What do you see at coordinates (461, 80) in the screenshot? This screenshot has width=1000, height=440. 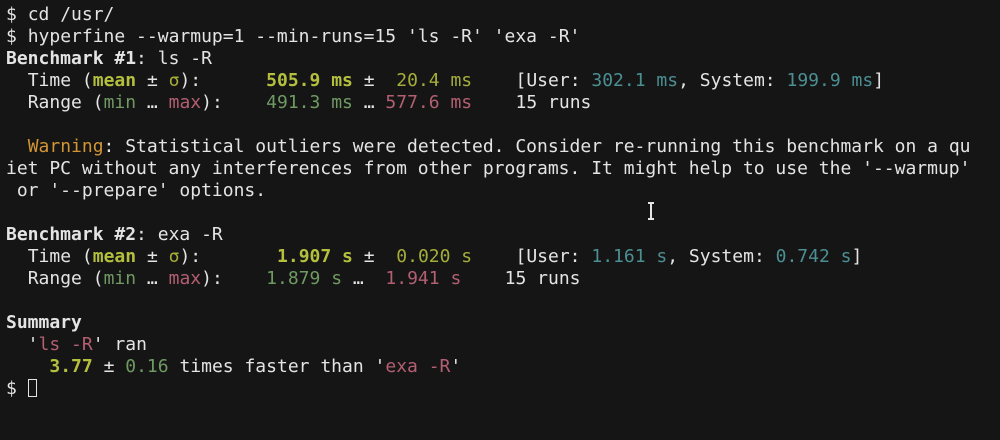 I see `benchmark1-sigma-unit: ms` at bounding box center [461, 80].